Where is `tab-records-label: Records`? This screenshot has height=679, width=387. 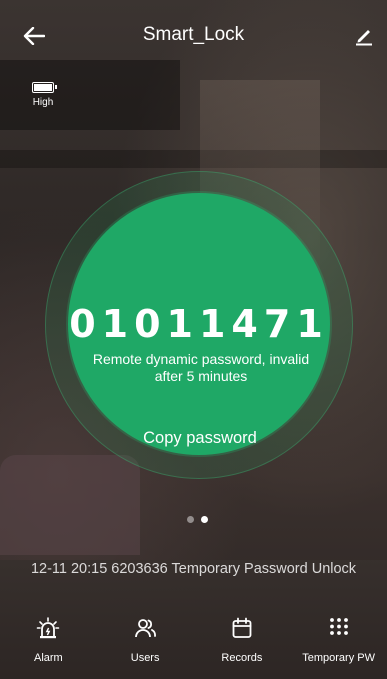
tab-records-label: Records is located at coordinates (242, 658).